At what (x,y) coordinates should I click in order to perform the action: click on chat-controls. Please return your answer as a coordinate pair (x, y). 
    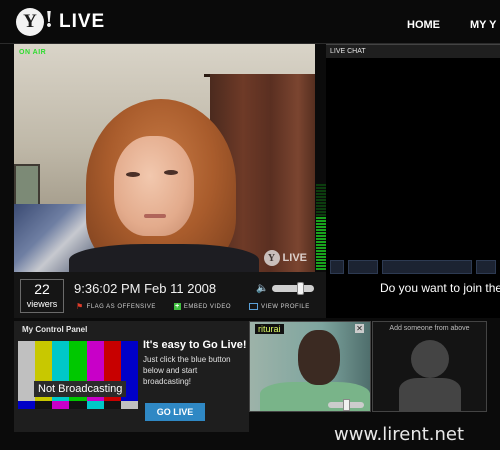
    Looking at the image, I should click on (413, 267).